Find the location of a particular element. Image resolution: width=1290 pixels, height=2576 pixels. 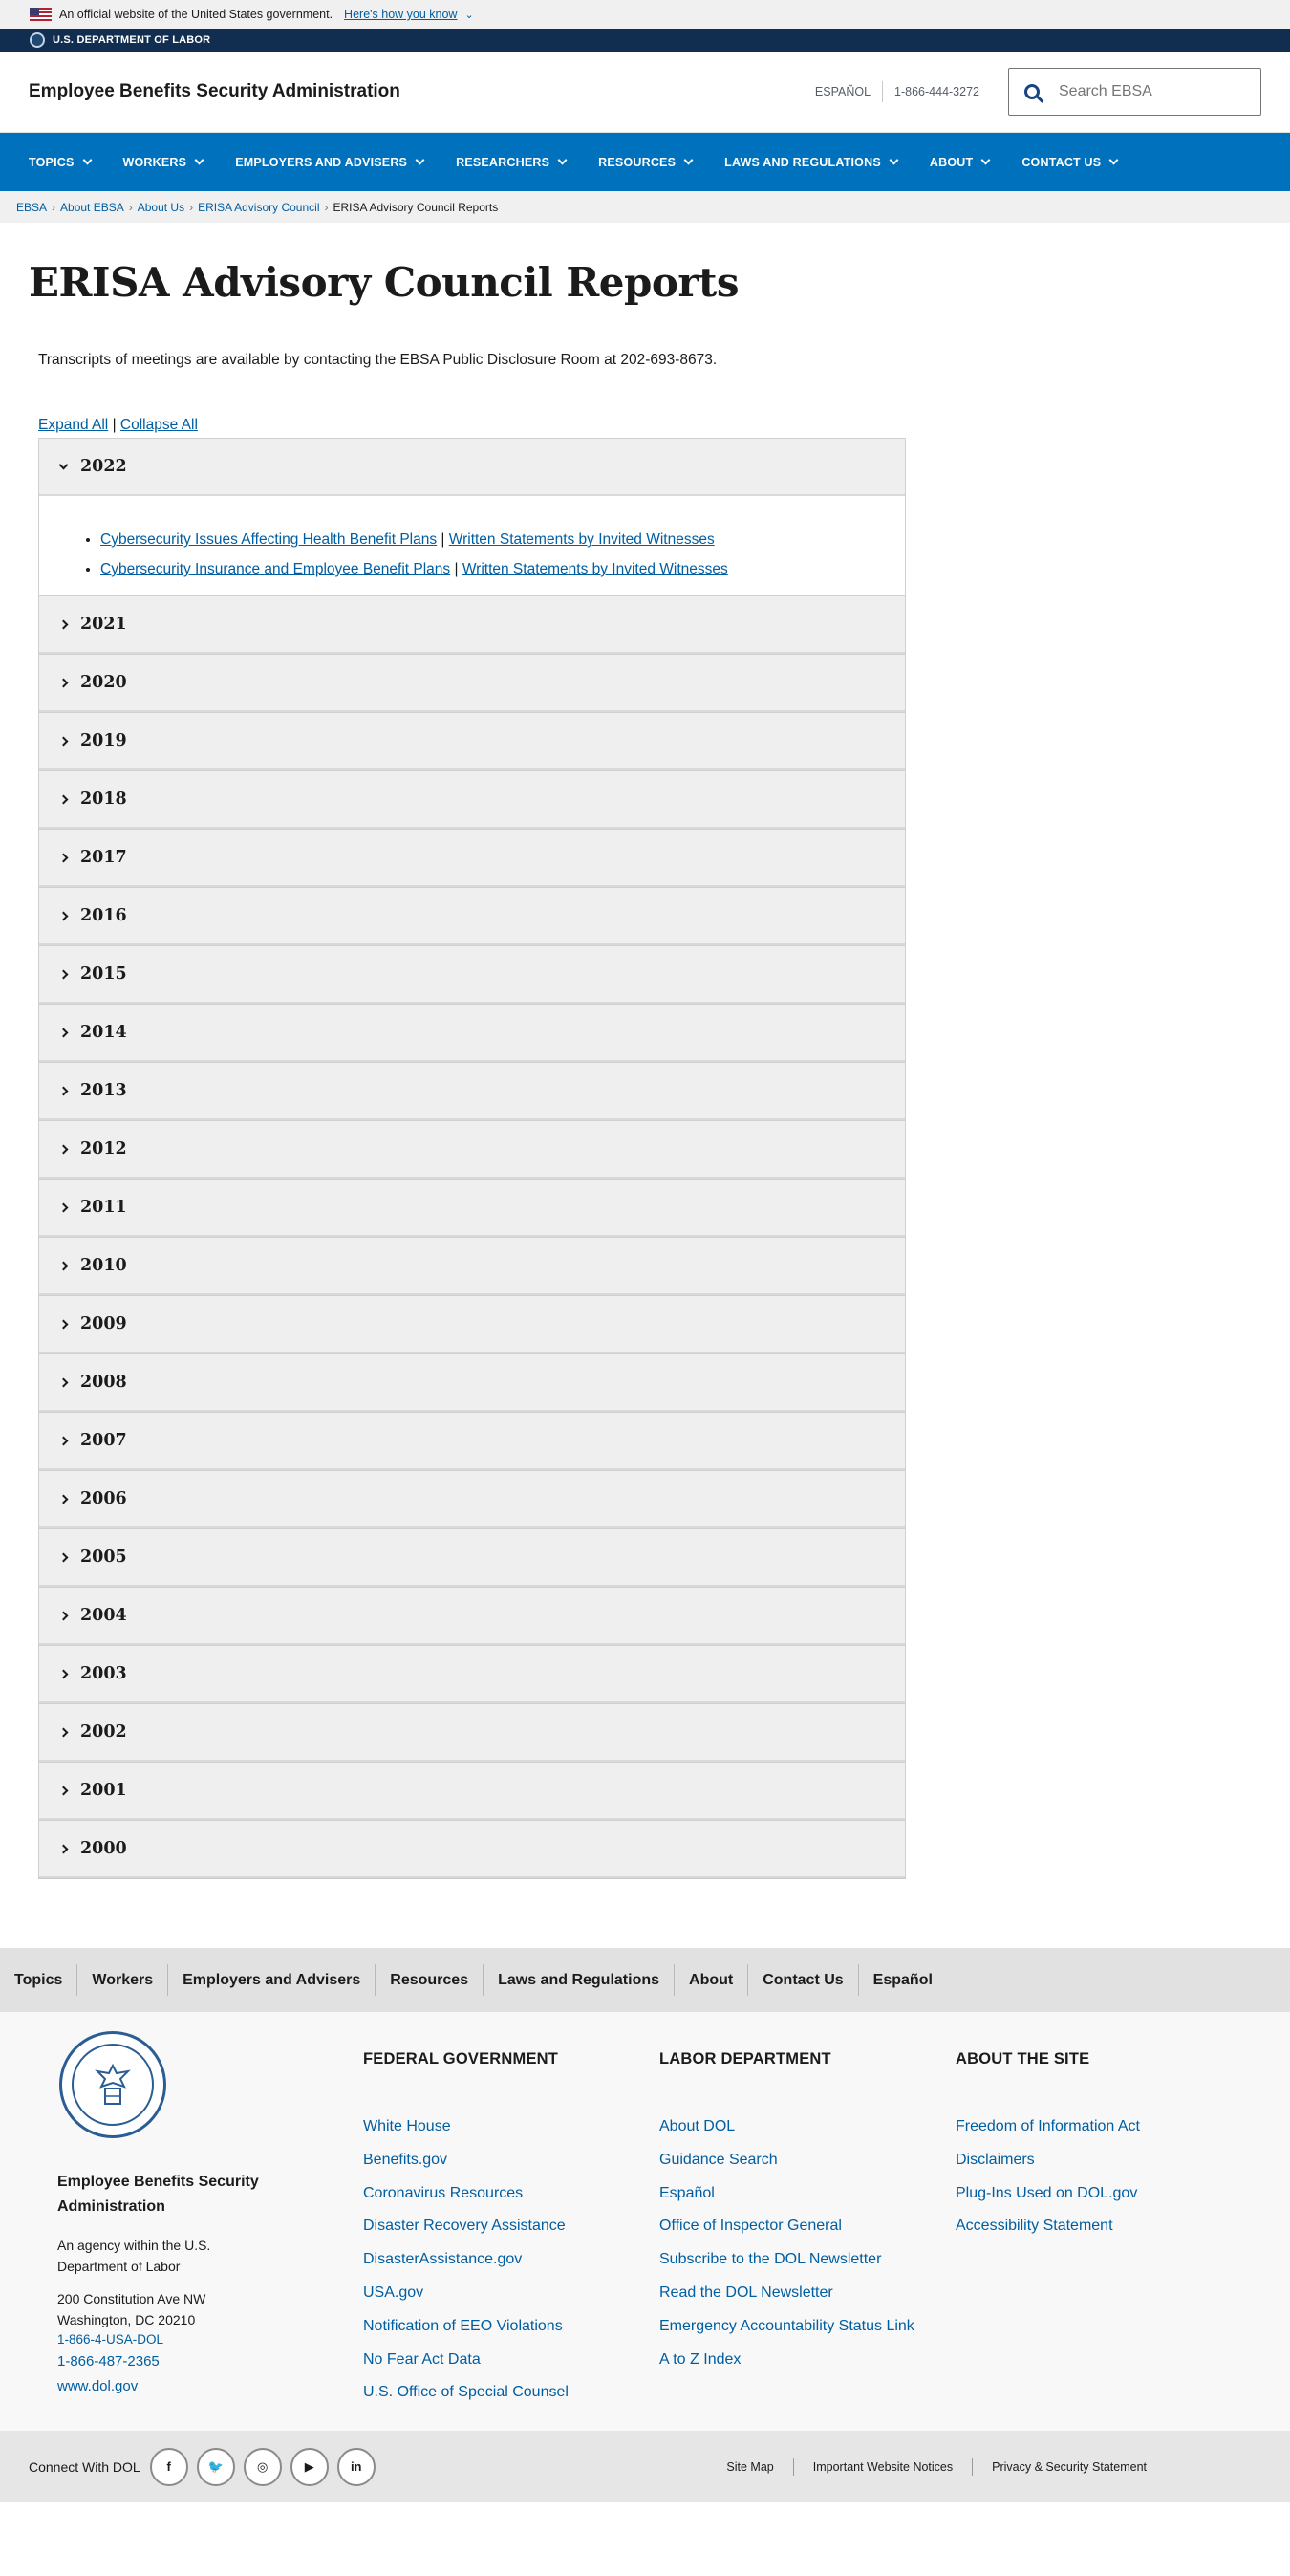

footer-link-about-dol: About DOL is located at coordinates (787, 2127).